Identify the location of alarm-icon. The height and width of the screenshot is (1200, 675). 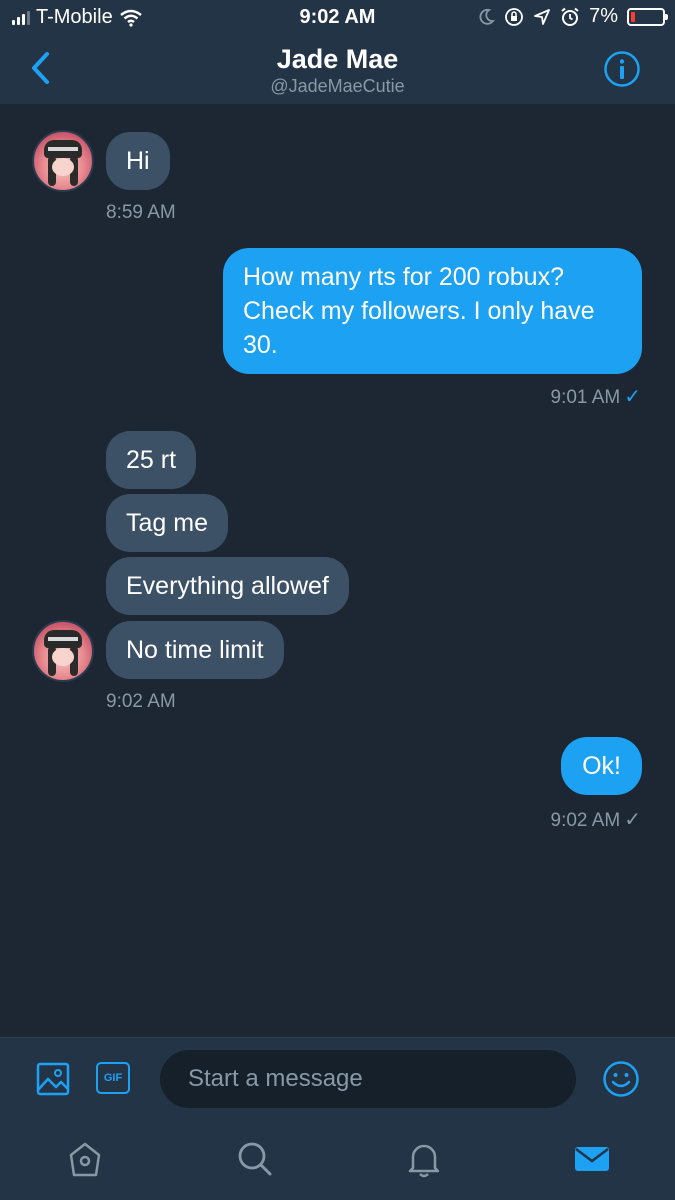
(570, 16).